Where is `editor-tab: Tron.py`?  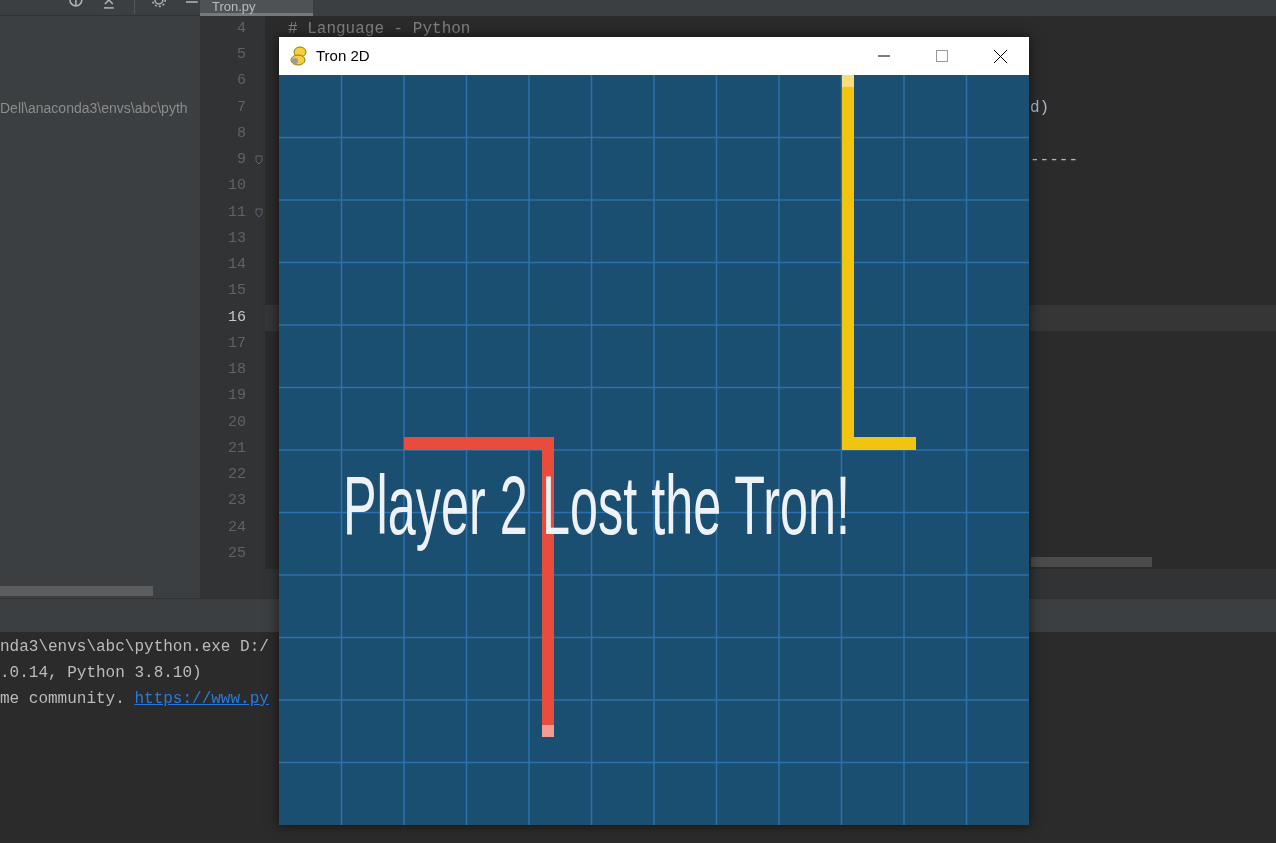 editor-tab: Tron.py is located at coordinates (256, 8).